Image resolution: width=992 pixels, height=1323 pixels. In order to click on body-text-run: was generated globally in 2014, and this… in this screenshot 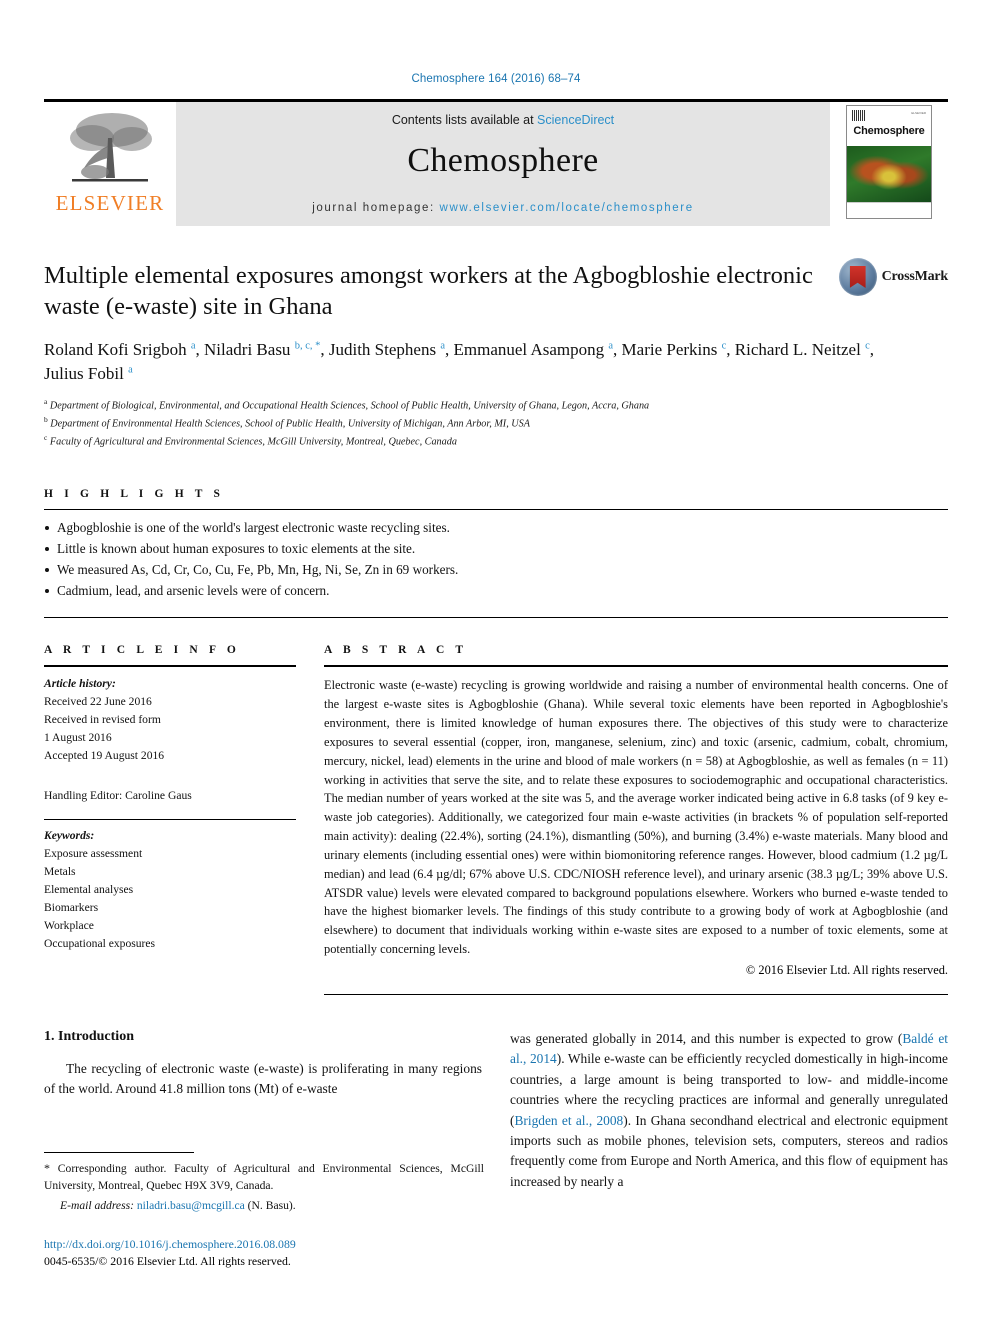, I will do `click(706, 1039)`.